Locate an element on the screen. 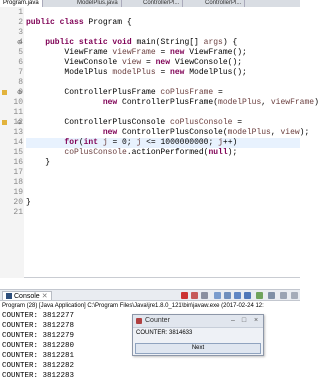 This screenshot has width=320, height=388. tab-modelplus-java: ModelPlus.java is located at coordinates (98, 3).